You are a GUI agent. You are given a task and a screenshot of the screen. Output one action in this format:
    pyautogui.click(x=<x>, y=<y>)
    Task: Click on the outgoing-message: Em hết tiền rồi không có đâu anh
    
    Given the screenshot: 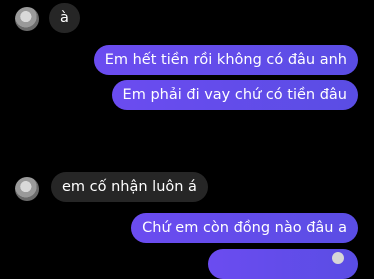 What is the action you would take?
    pyautogui.click(x=225, y=60)
    